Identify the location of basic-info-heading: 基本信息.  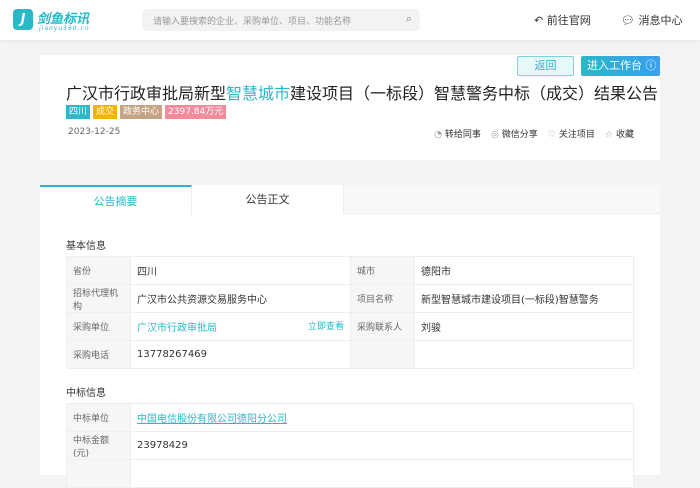
(86, 246).